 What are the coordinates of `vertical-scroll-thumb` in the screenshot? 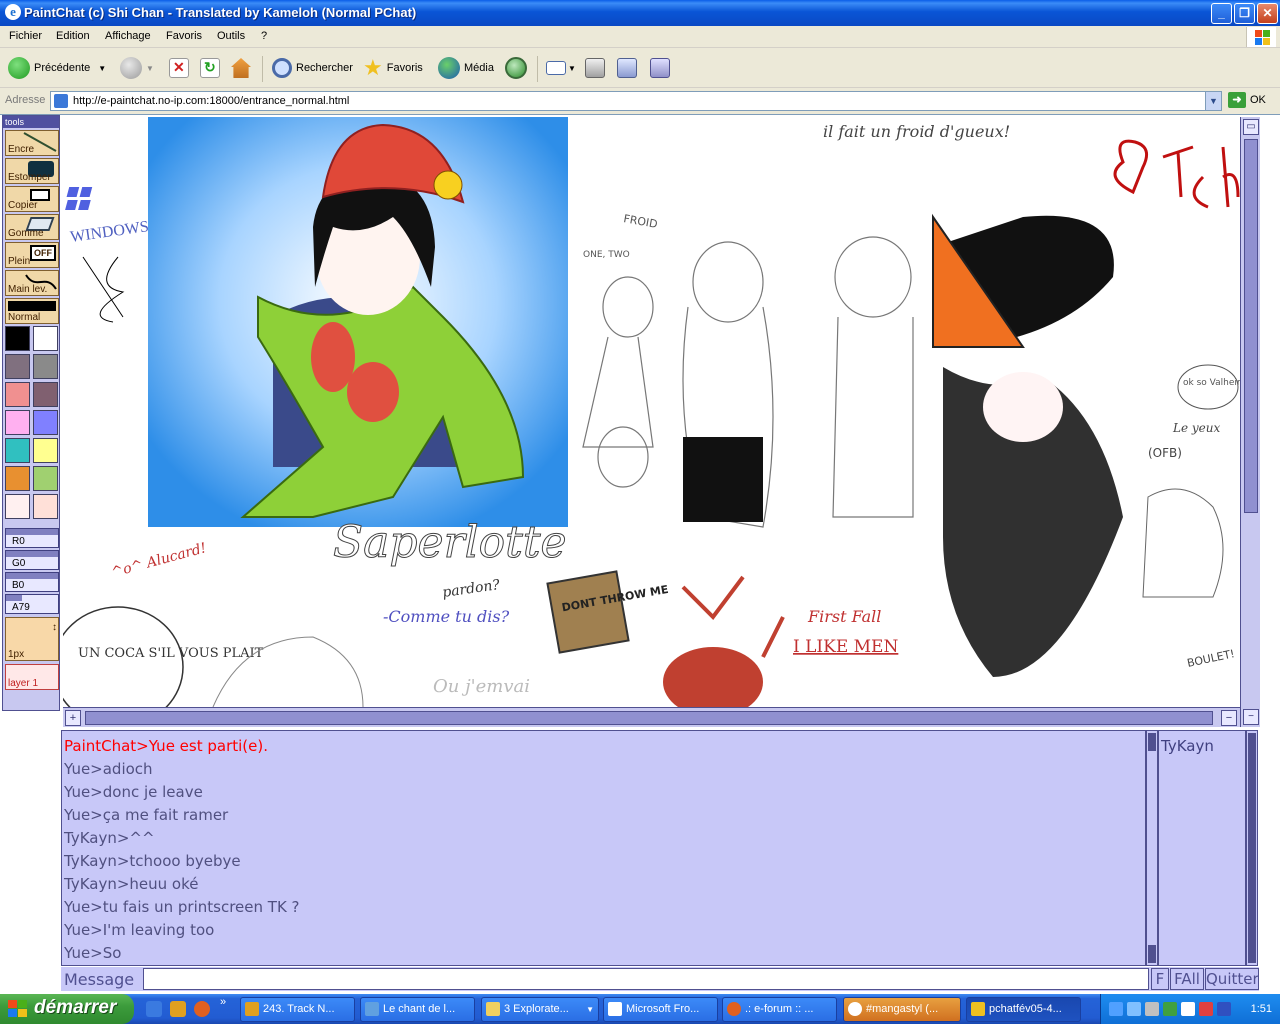 It's located at (1251, 326).